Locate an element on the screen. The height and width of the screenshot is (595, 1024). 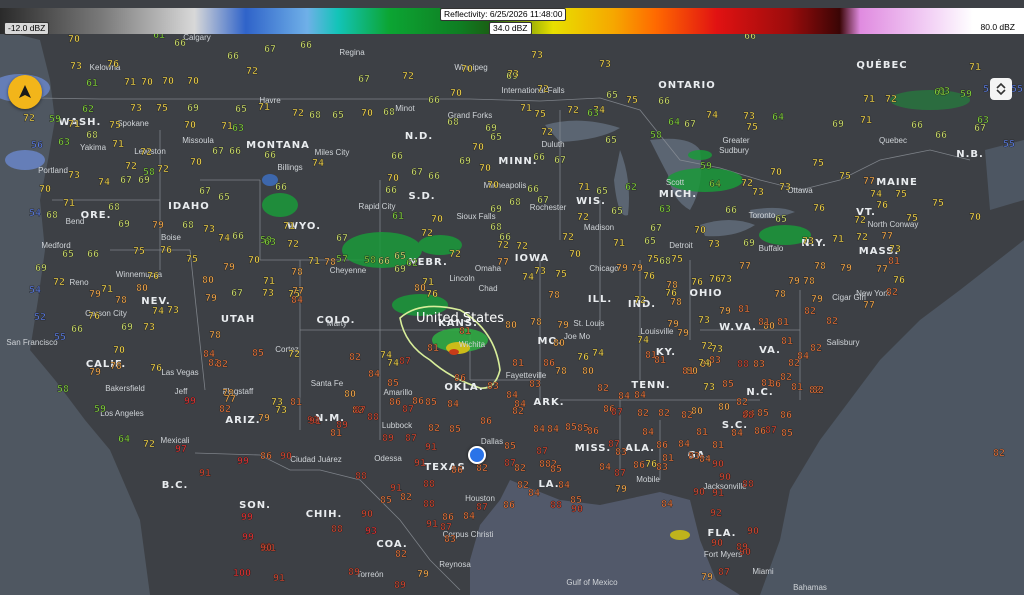
region-label: B.C. is located at coordinates (175, 485).